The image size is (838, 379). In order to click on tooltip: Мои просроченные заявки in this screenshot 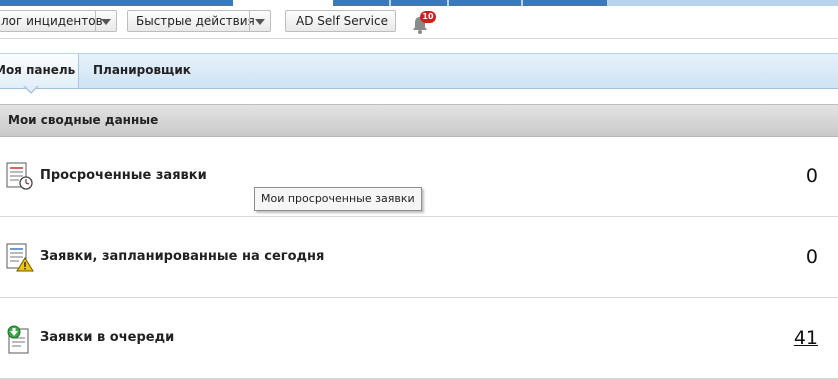, I will do `click(338, 199)`.